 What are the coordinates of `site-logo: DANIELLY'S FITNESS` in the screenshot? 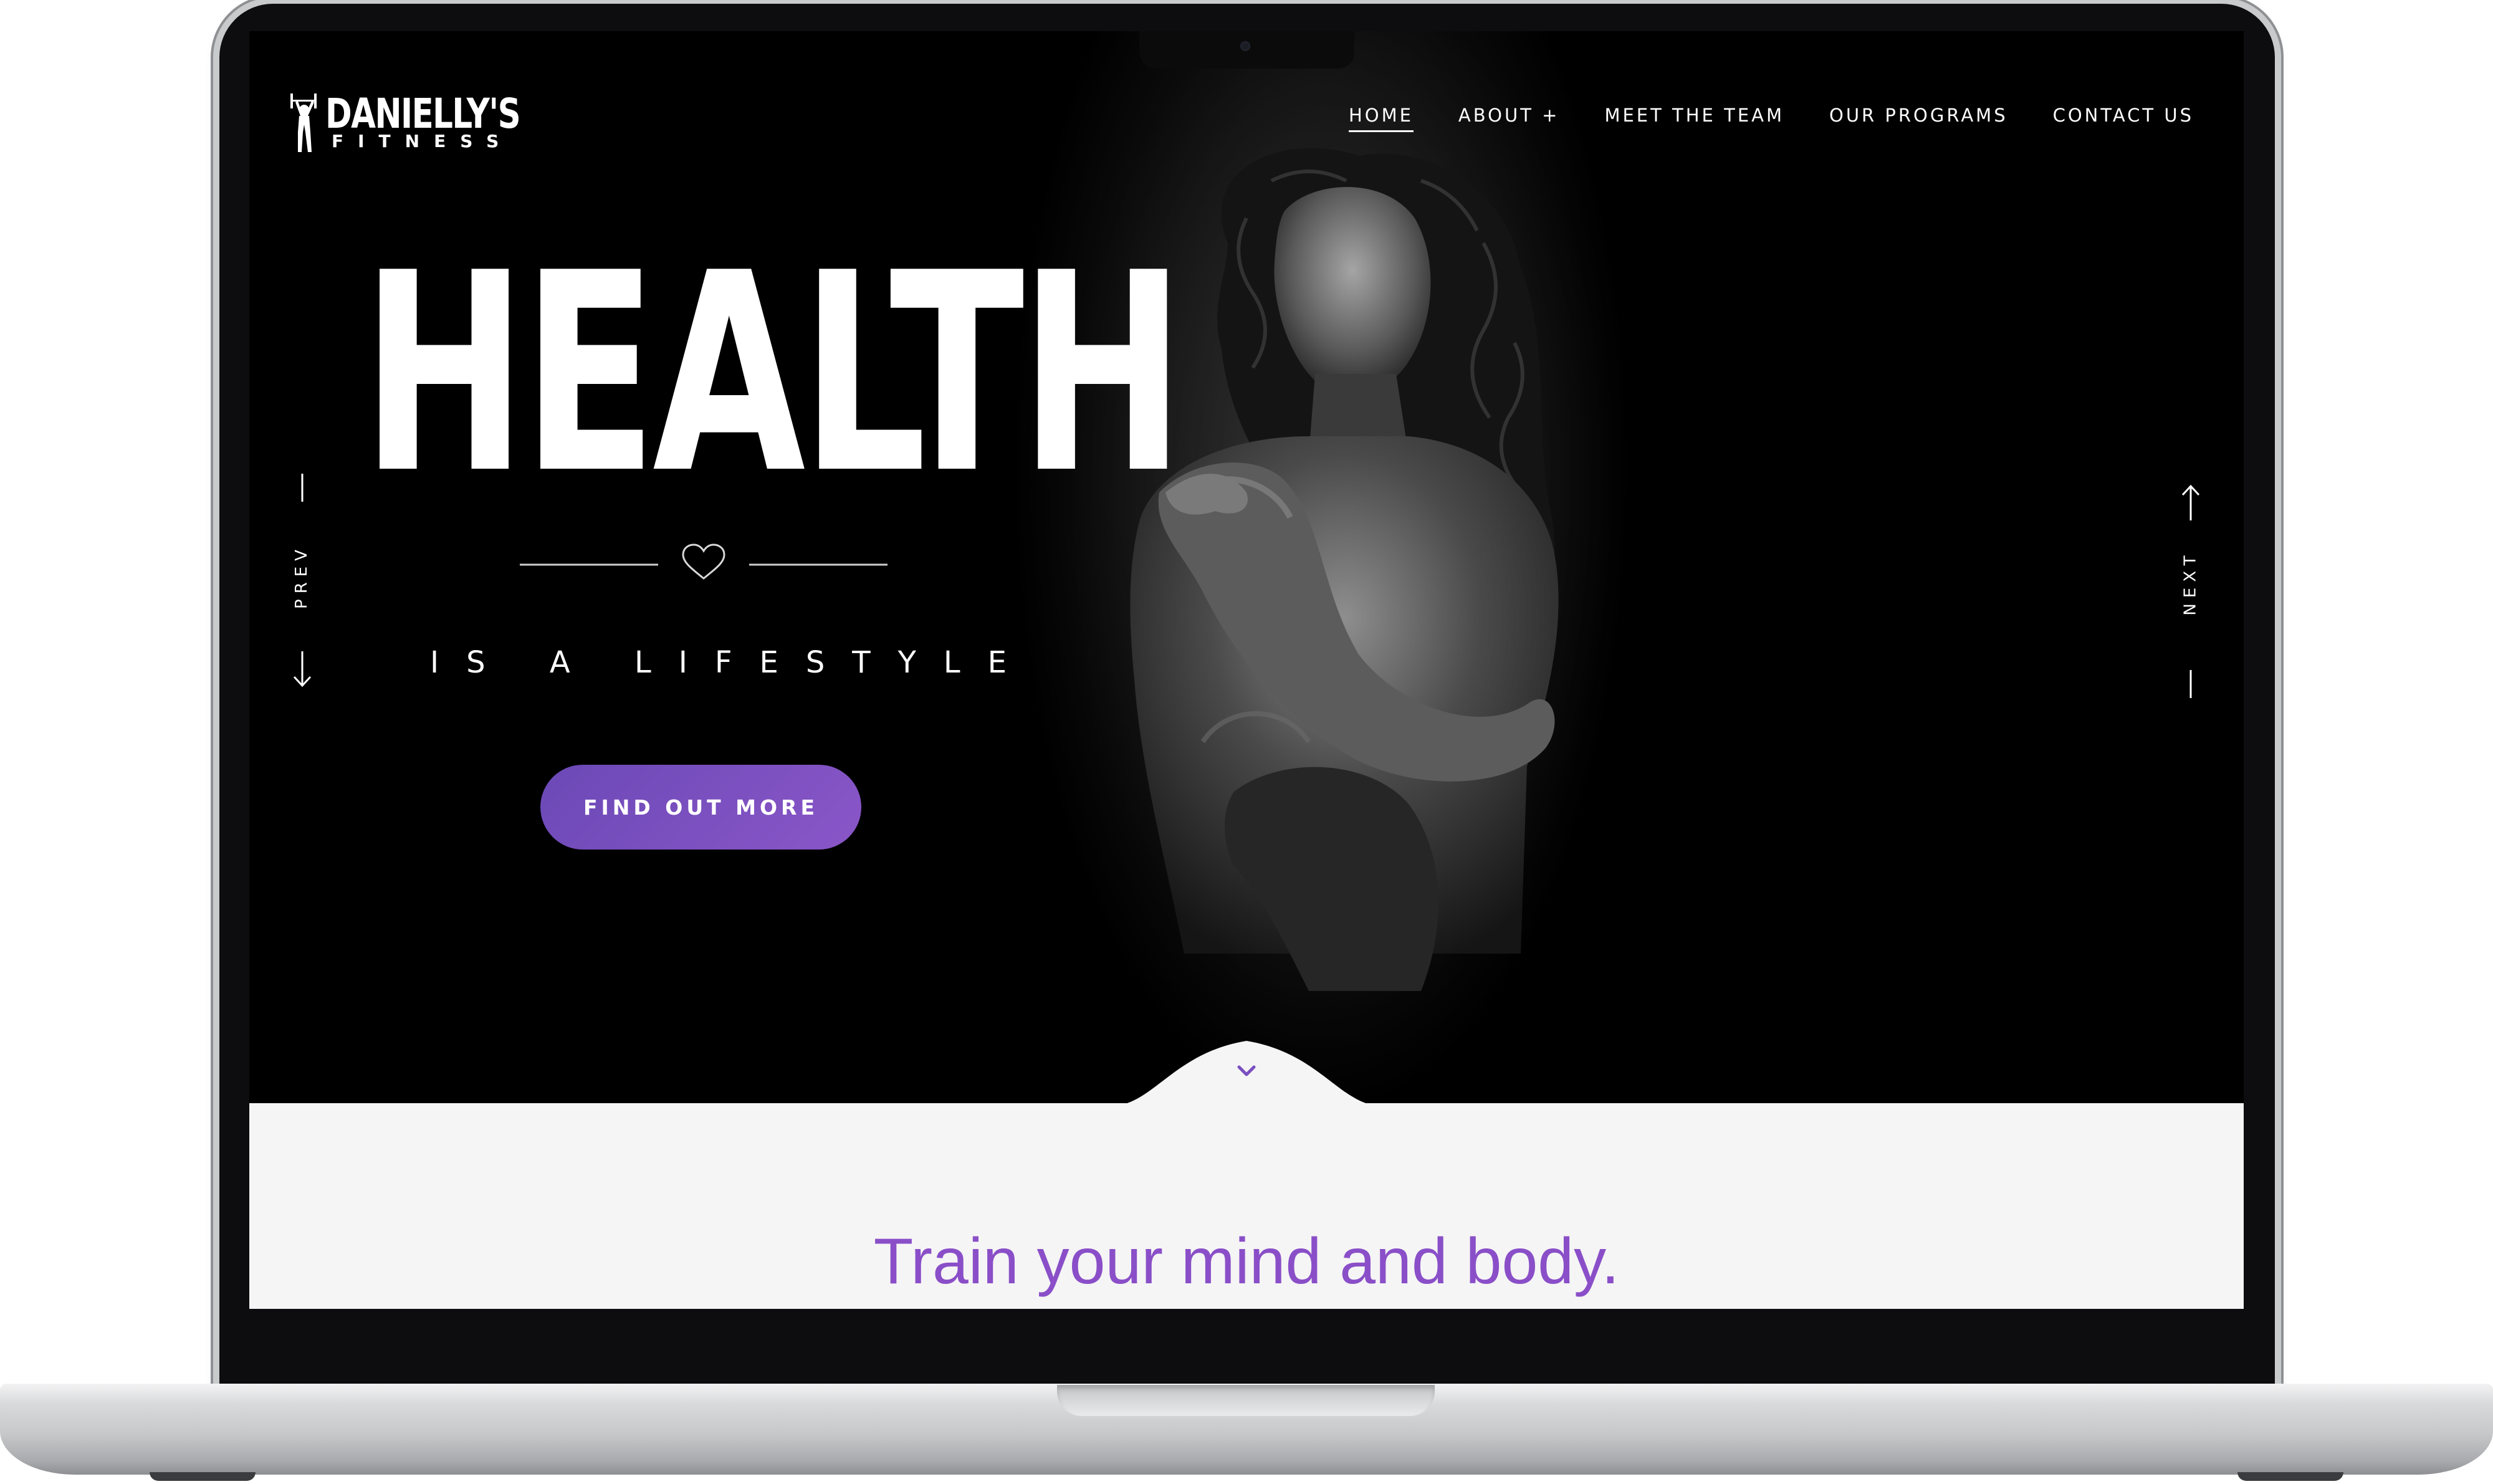 It's located at (404, 121).